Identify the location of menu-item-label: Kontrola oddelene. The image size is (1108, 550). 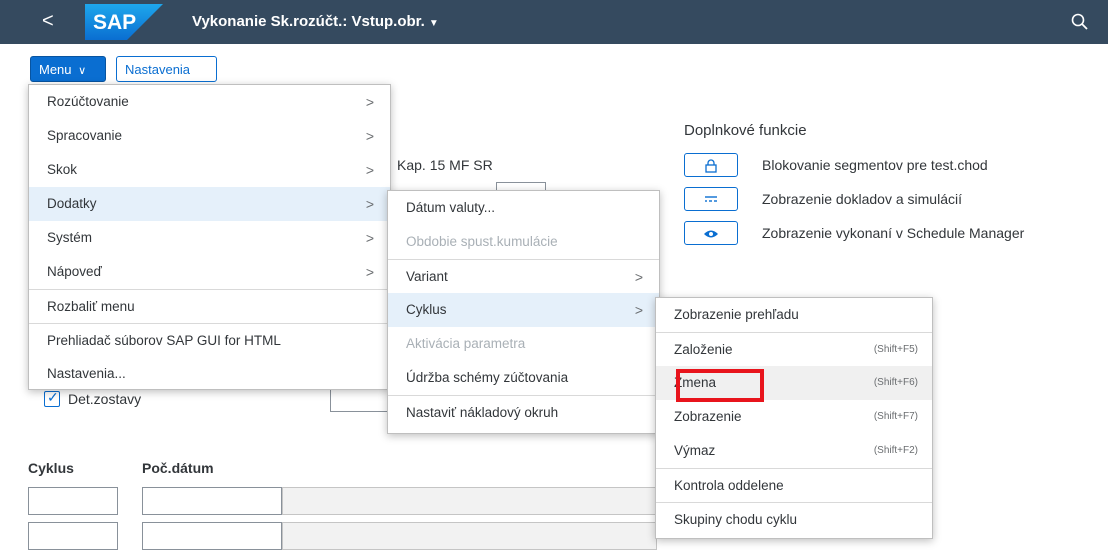
(729, 485).